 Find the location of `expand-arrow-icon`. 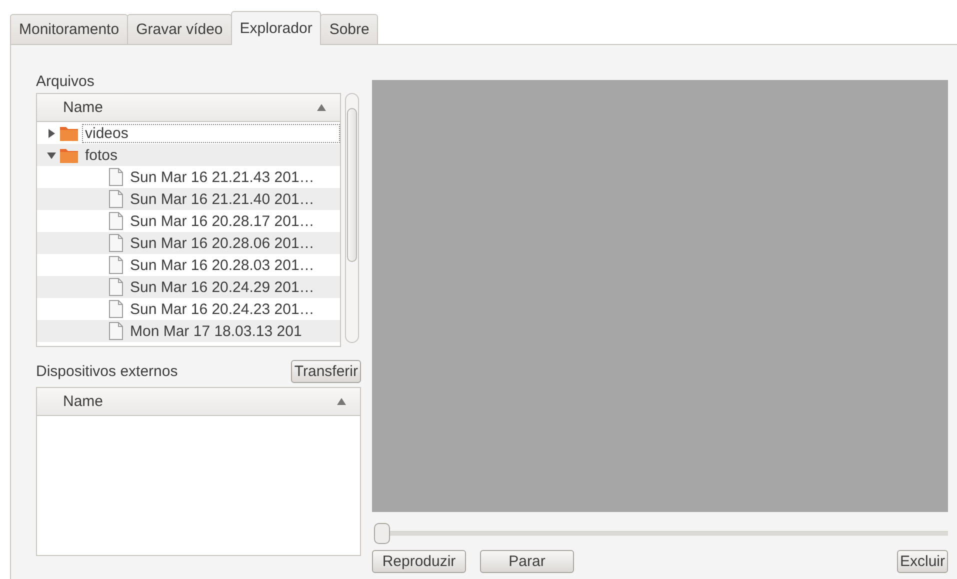

expand-arrow-icon is located at coordinates (51, 133).